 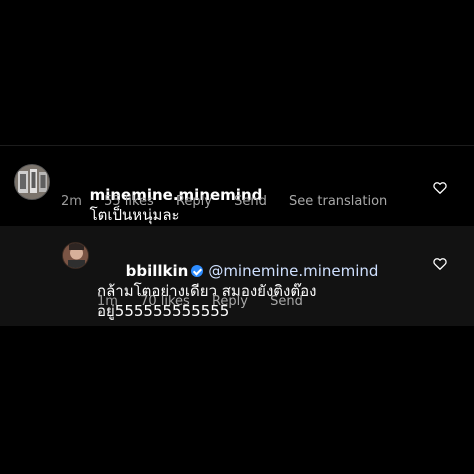 What do you see at coordinates (197, 271) in the screenshot?
I see `verified-badge-icon` at bounding box center [197, 271].